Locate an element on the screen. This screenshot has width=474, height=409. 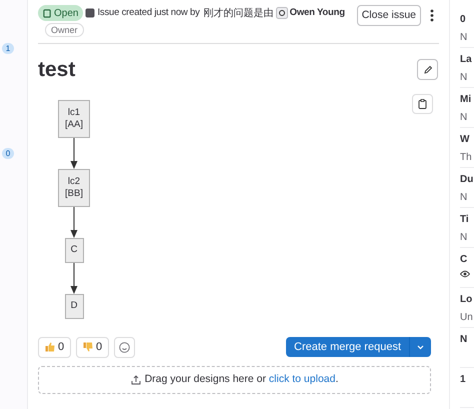
chevron-down-icon is located at coordinates (420, 347).